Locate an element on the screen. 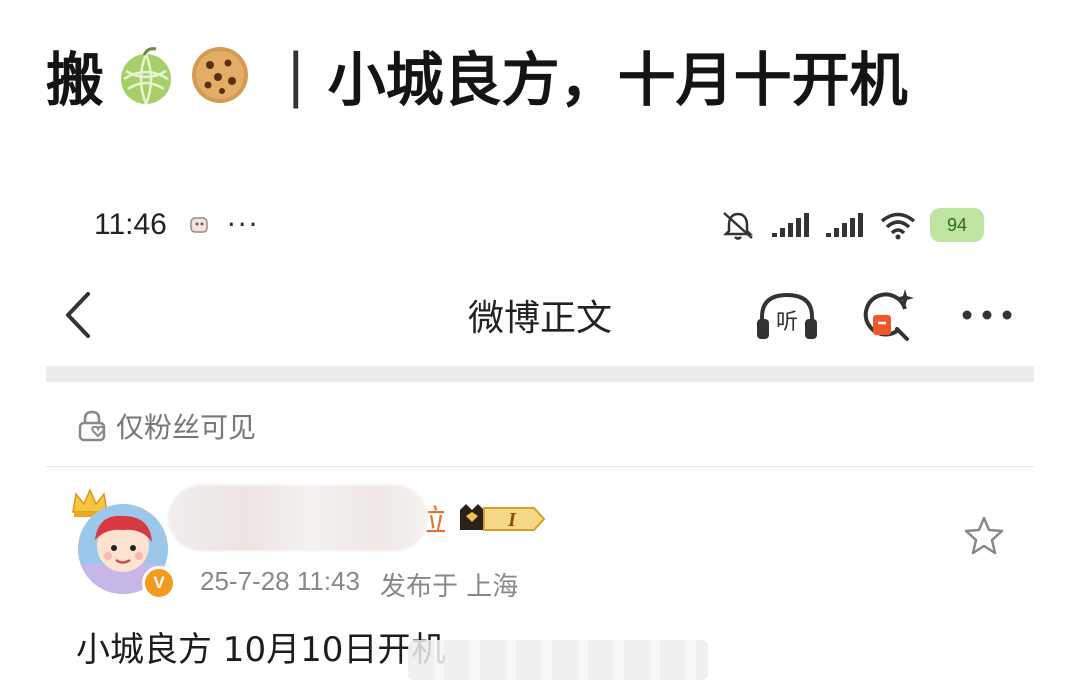  verified-badge-icon: V is located at coordinates (159, 583).